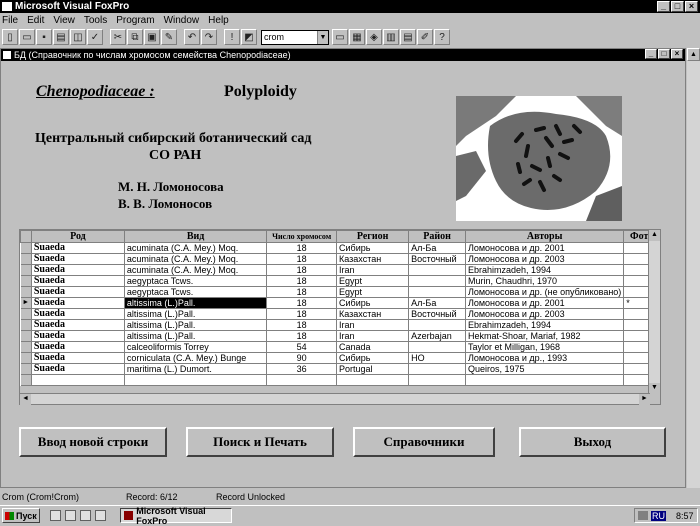 The height and width of the screenshot is (526, 700). I want to click on cut-icon: ✂, so click(118, 37).